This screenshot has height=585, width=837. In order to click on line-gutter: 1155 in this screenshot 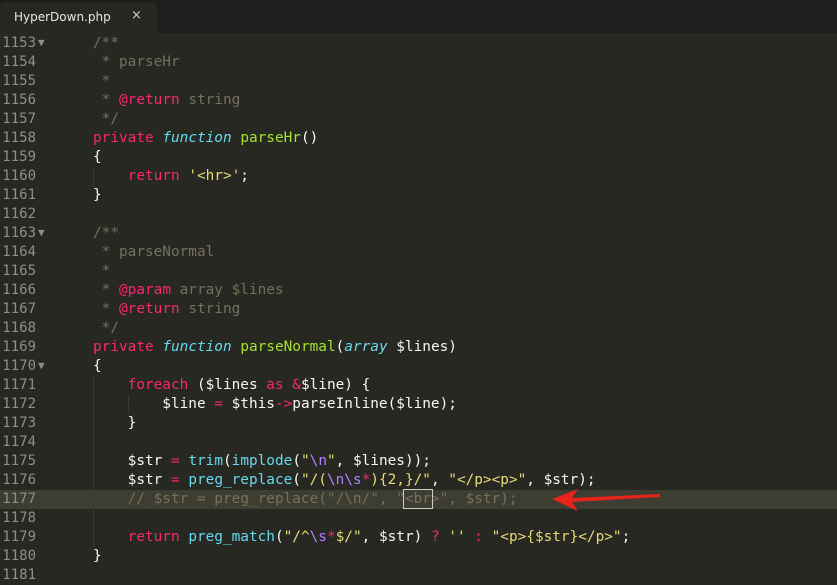, I will do `click(26, 81)`.